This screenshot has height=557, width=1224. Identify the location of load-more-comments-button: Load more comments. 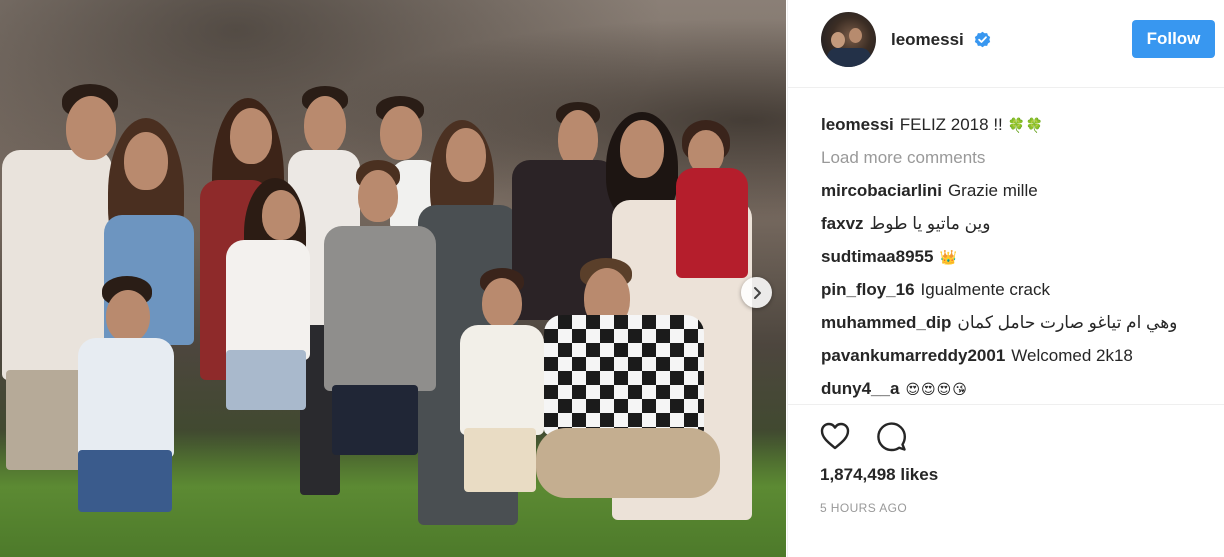
(1021, 157).